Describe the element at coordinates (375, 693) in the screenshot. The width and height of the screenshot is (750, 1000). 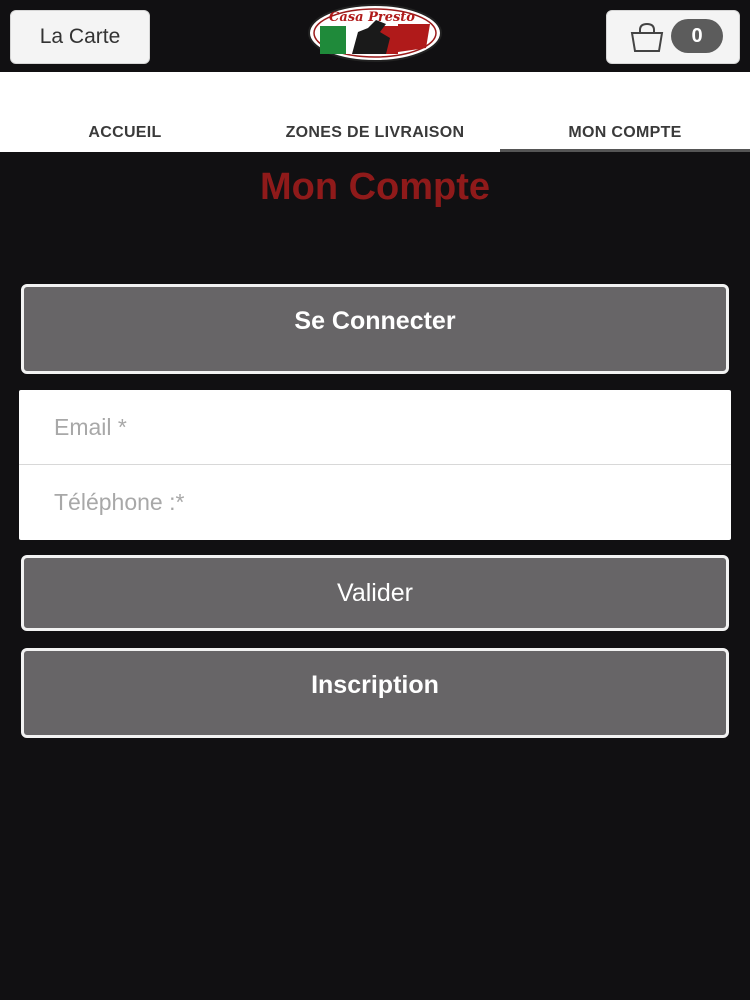
I see `inscription-button: Inscription` at that location.